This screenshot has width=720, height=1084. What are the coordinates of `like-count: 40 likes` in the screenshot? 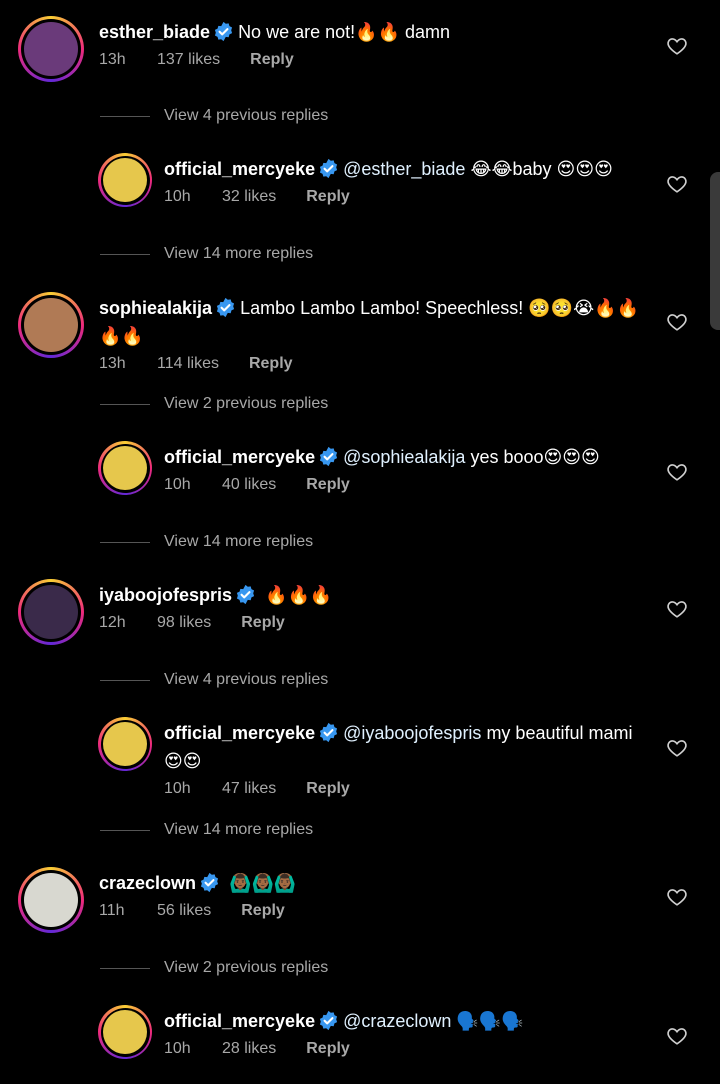 It's located at (249, 485).